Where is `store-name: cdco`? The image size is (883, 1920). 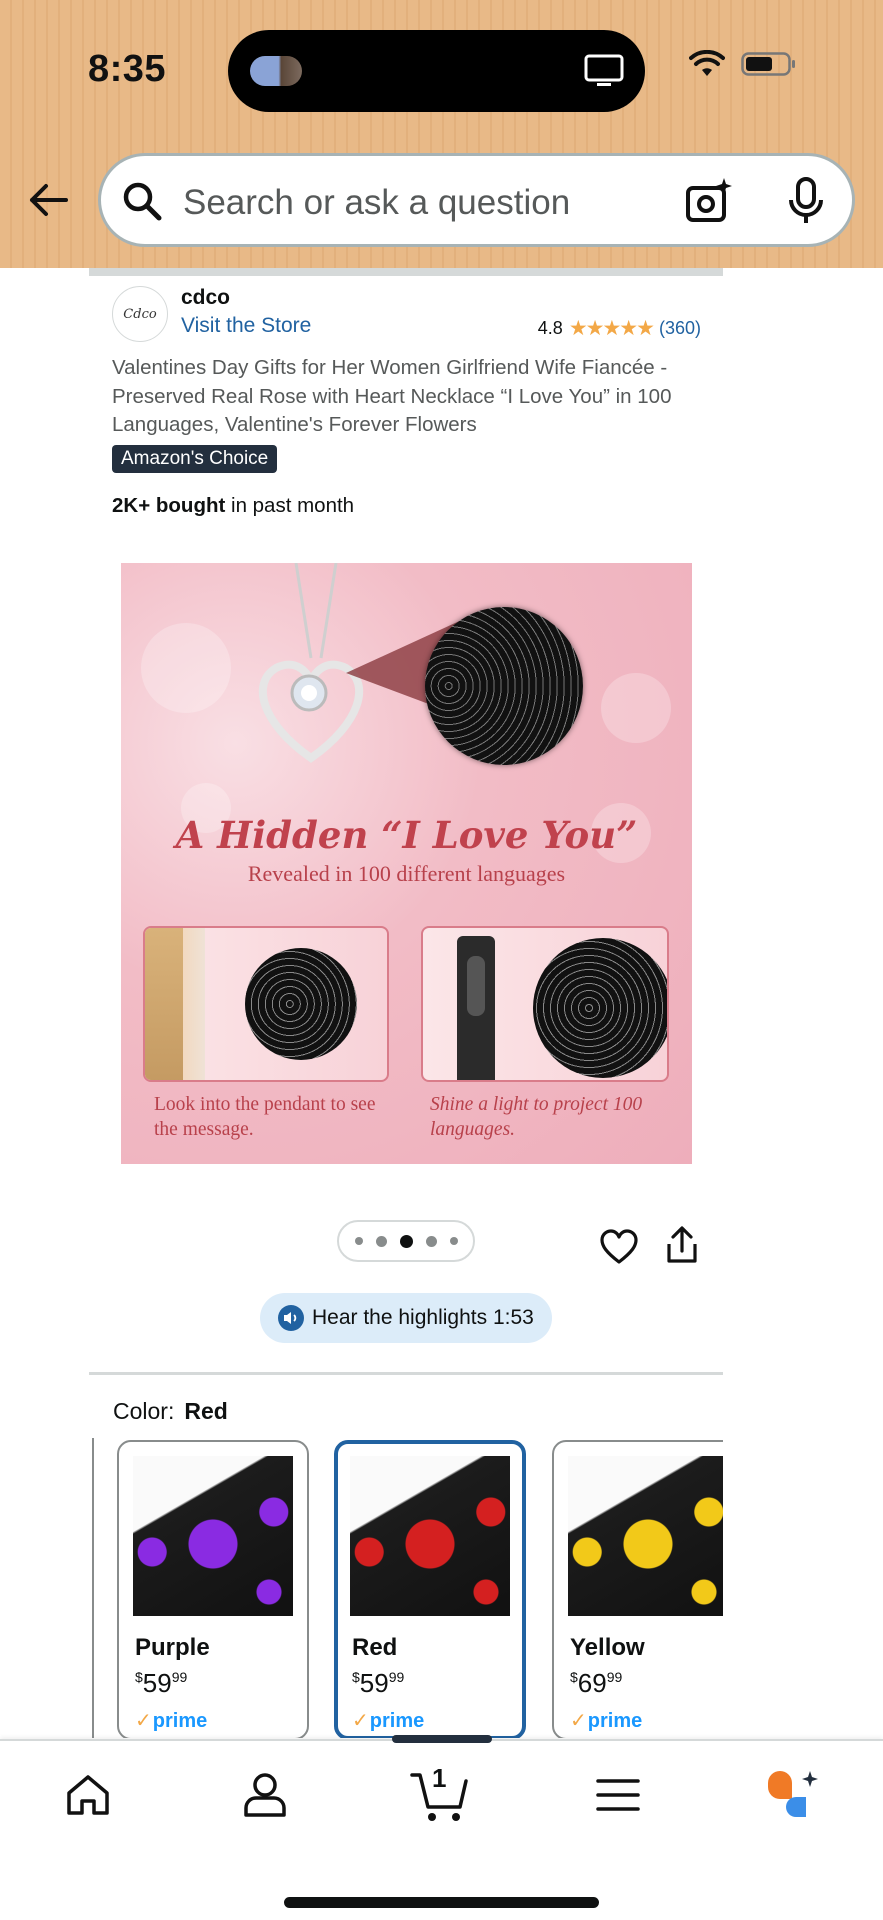 store-name: cdco is located at coordinates (205, 298).